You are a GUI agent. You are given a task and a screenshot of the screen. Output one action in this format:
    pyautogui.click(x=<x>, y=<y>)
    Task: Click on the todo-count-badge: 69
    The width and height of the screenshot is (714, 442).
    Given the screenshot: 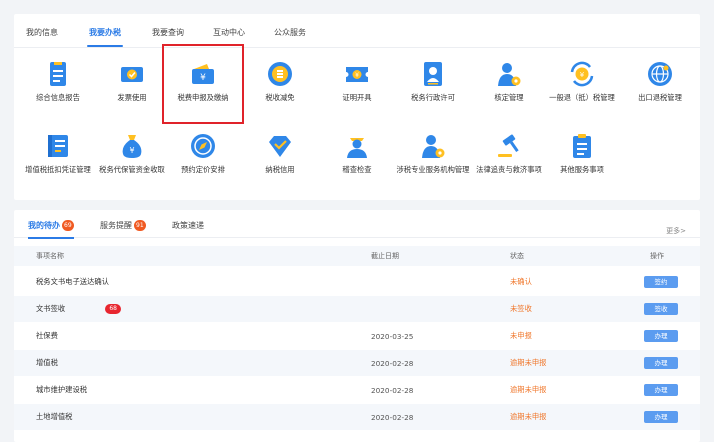 What is the action you would take?
    pyautogui.click(x=68, y=225)
    